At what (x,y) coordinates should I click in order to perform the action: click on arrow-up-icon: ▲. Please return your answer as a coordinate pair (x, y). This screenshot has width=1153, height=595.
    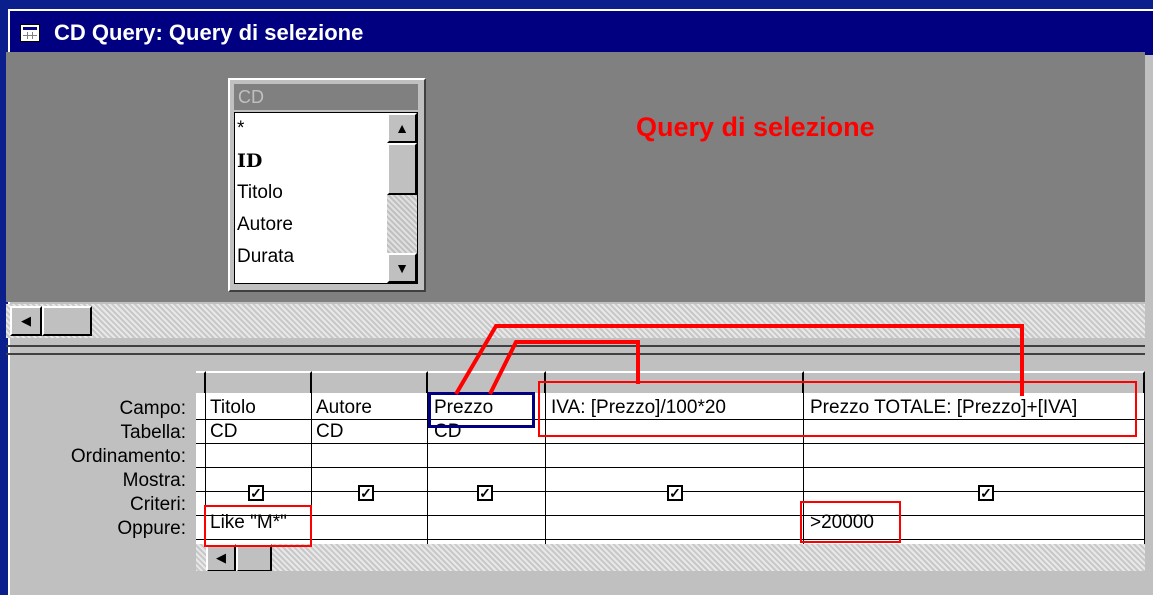
    Looking at the image, I should click on (402, 128).